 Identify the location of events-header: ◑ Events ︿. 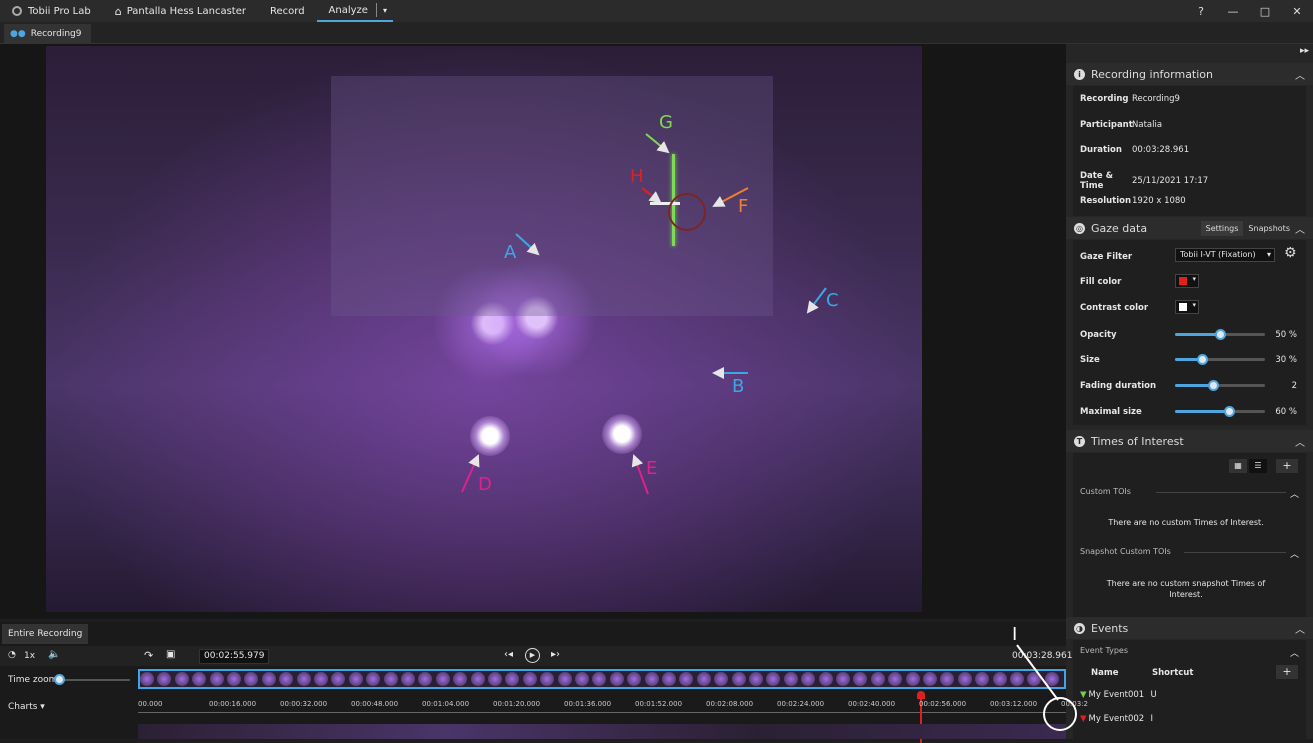
(1189, 628).